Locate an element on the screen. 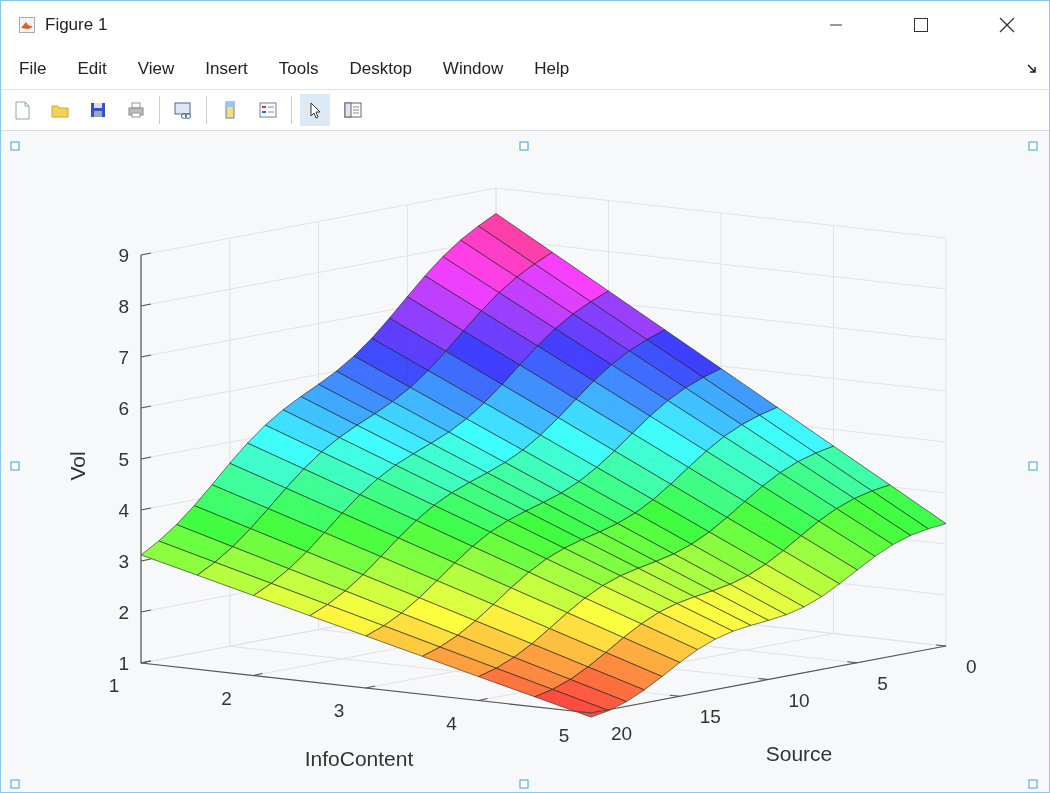 This screenshot has height=793, width=1050. maximize-icon is located at coordinates (921, 25).